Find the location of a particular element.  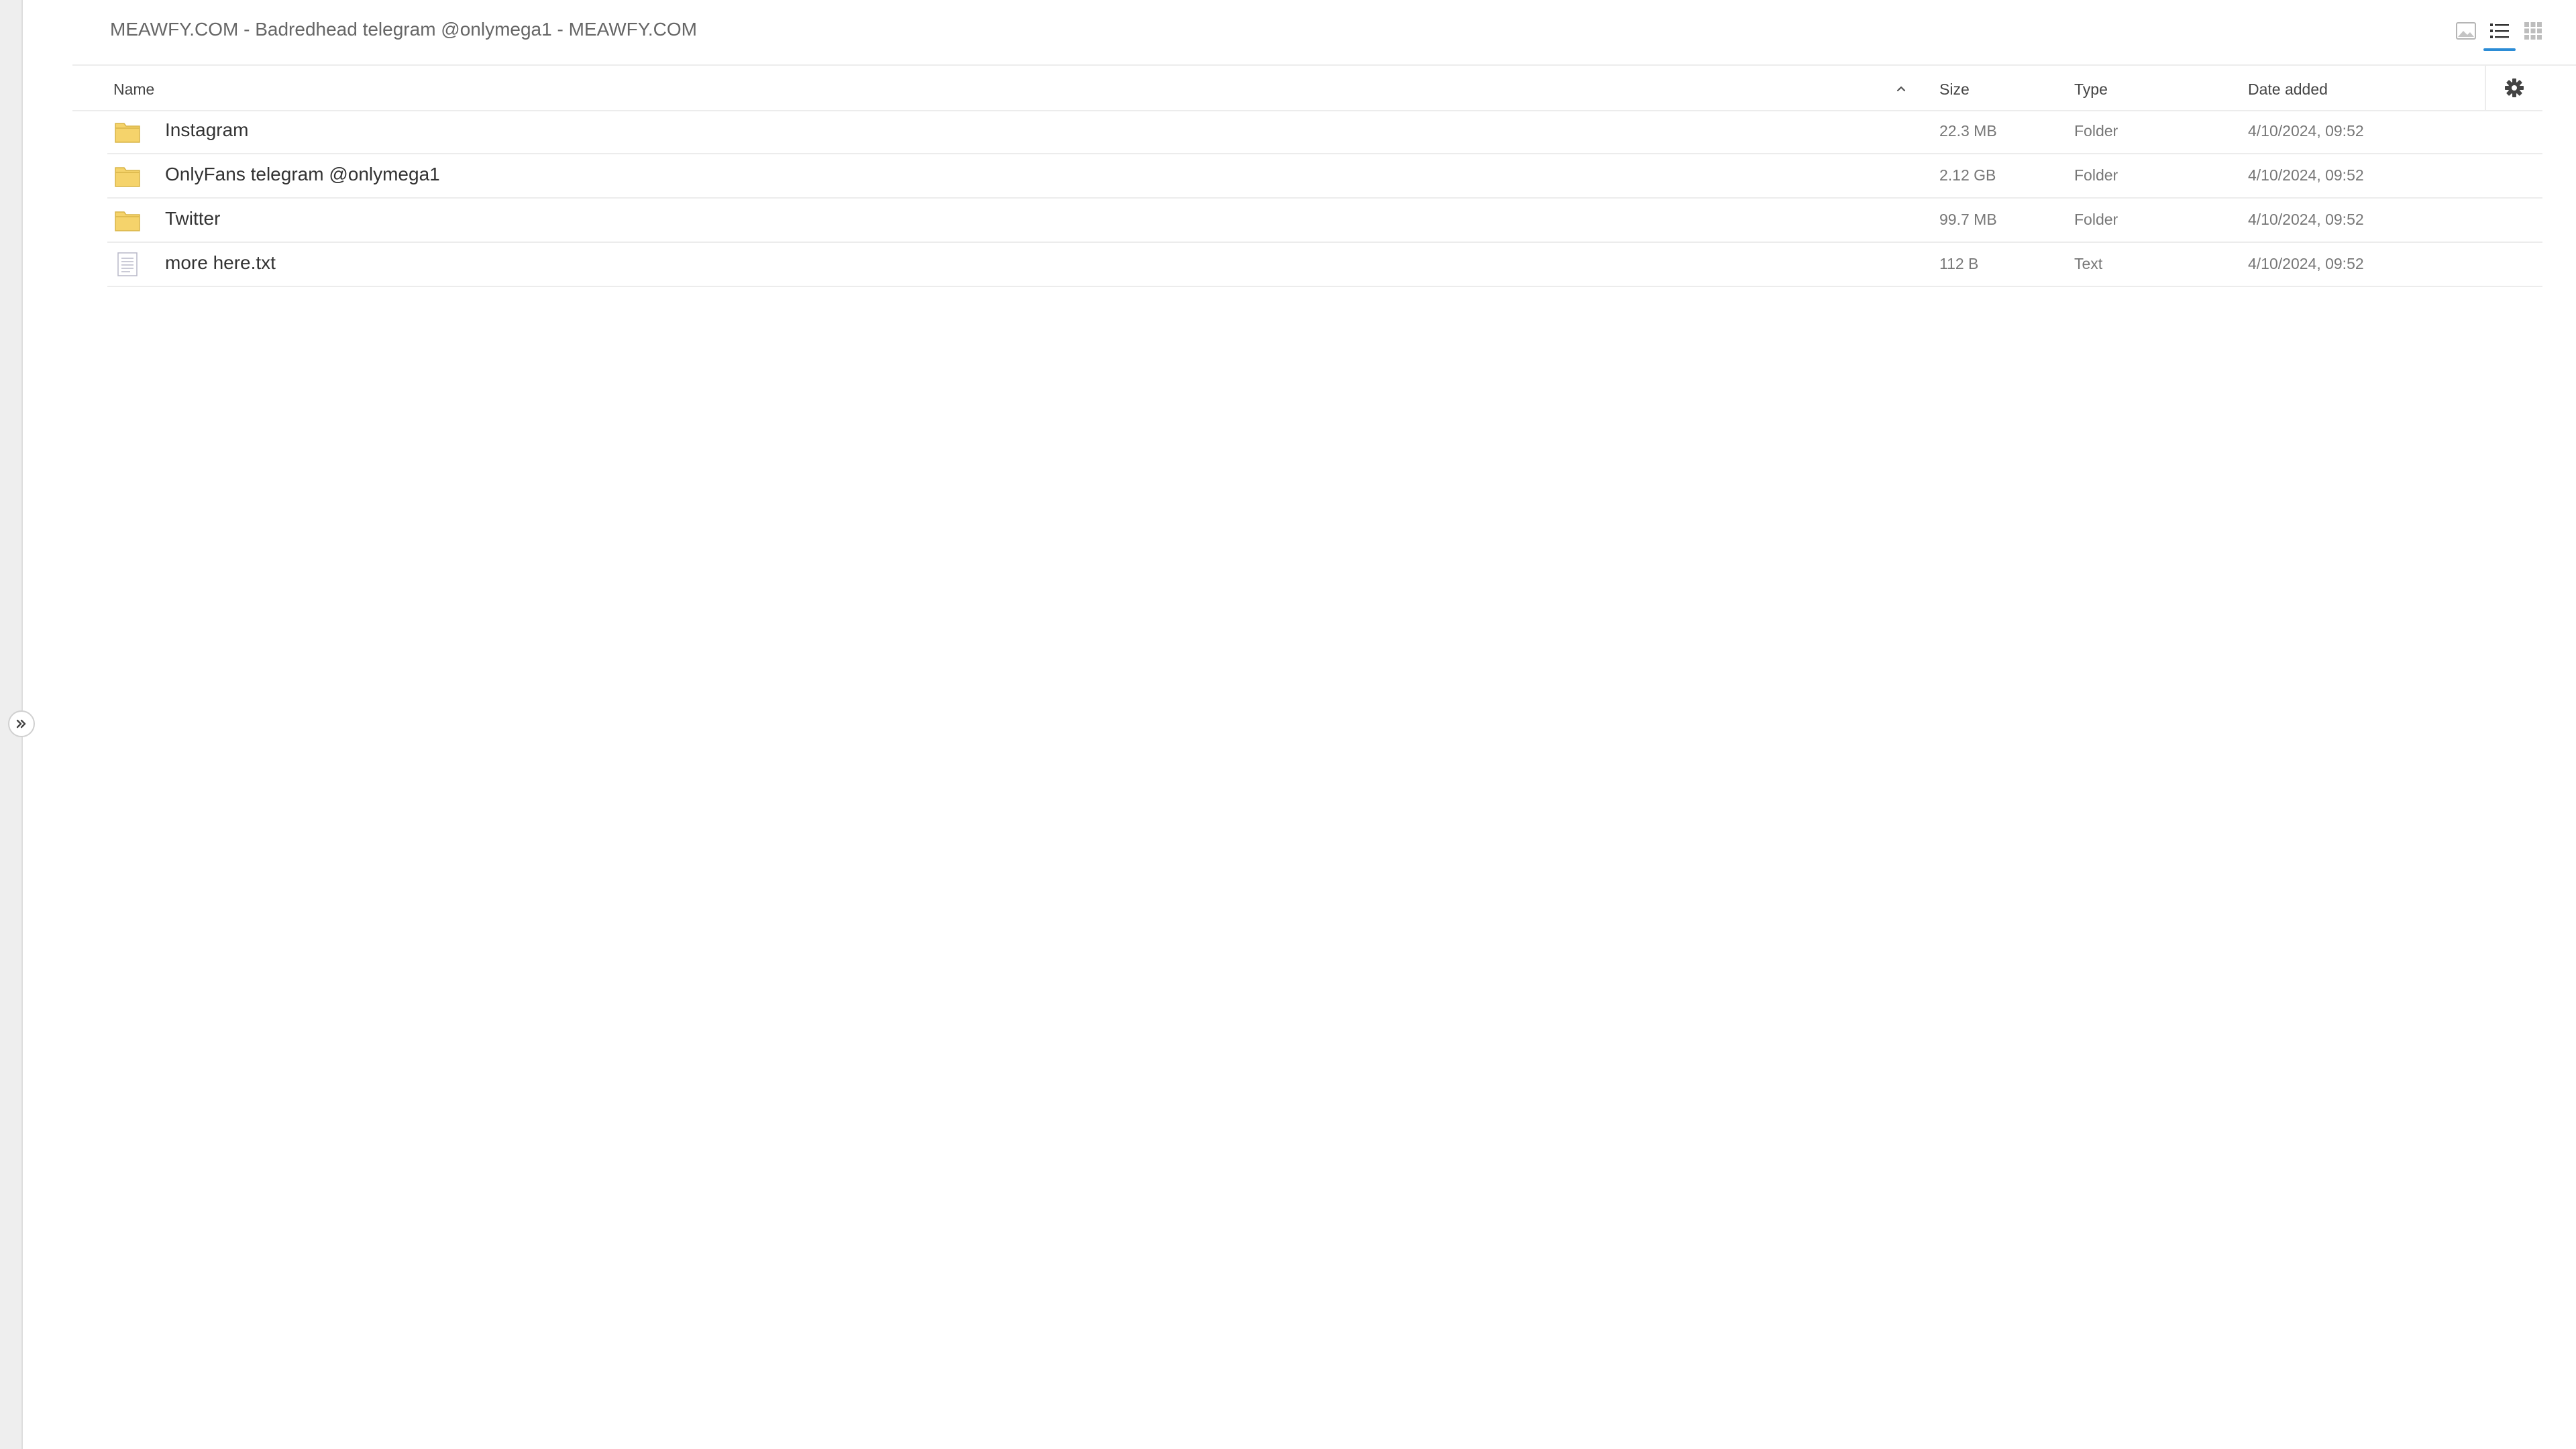

column-settings-button is located at coordinates (2513, 88).